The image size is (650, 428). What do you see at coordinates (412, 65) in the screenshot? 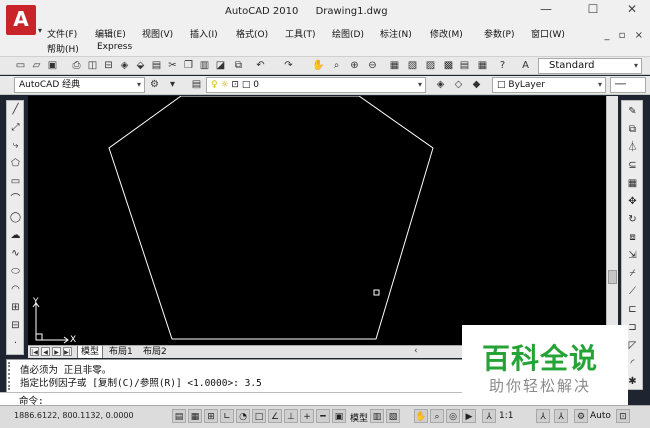
I see `design-center-icon: ▧` at bounding box center [412, 65].